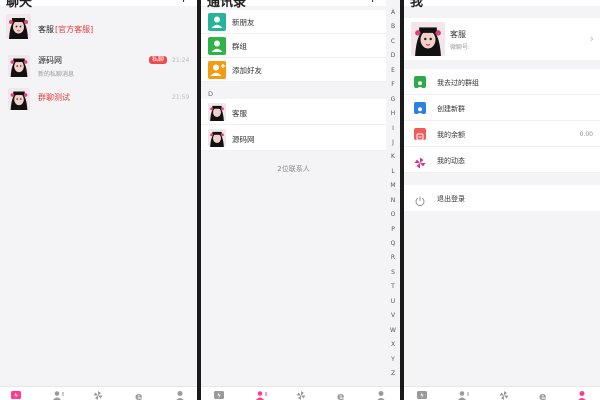 The image size is (600, 400). Describe the element at coordinates (451, 135) in the screenshot. I see `balance-label: 我的余额` at that location.